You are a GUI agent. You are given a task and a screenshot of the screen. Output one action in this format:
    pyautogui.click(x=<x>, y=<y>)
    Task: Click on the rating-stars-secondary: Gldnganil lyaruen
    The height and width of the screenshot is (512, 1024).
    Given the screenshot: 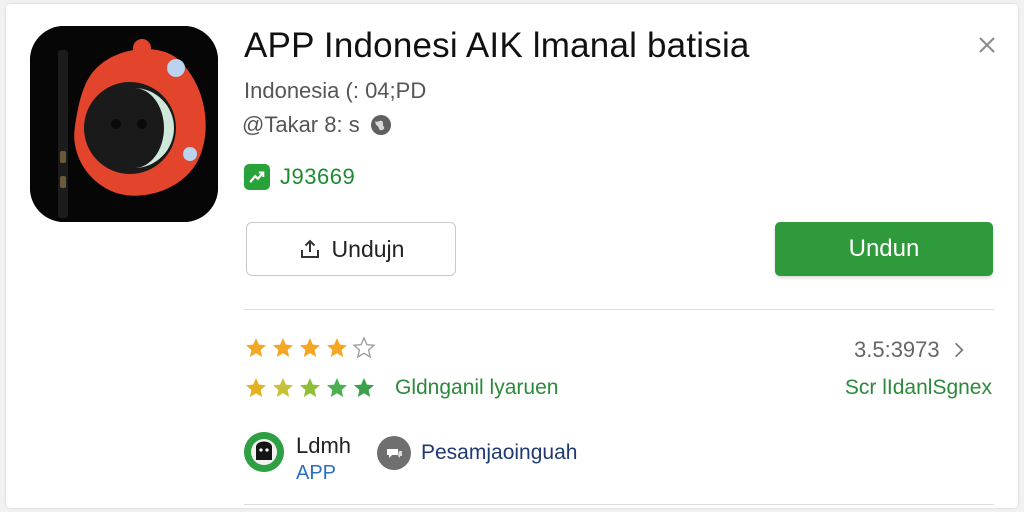 What is the action you would take?
    pyautogui.click(x=401, y=388)
    